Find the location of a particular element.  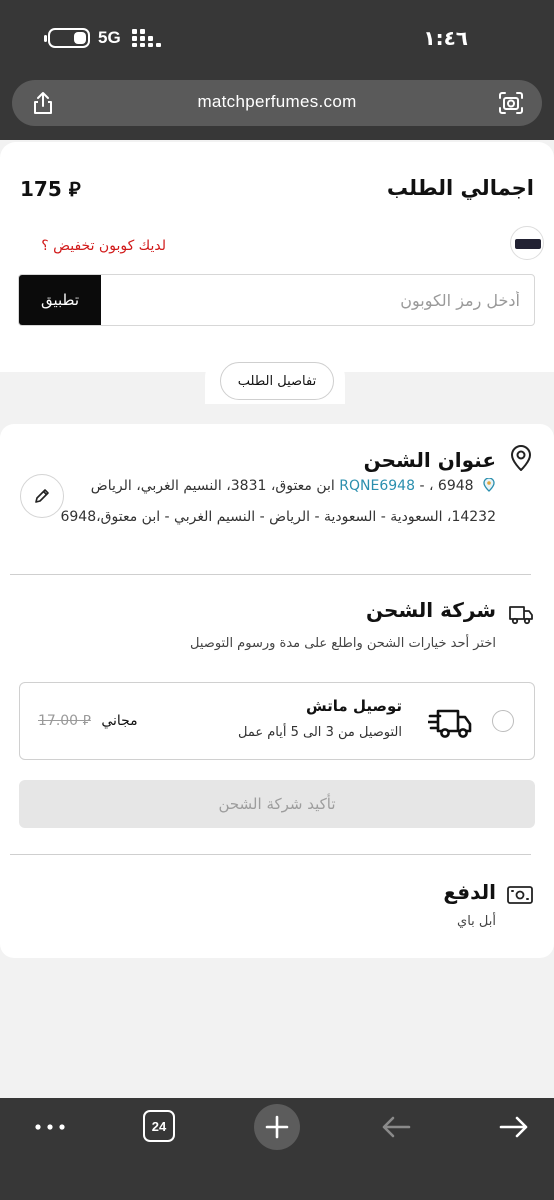

edit-pencil-icon is located at coordinates (42, 496).